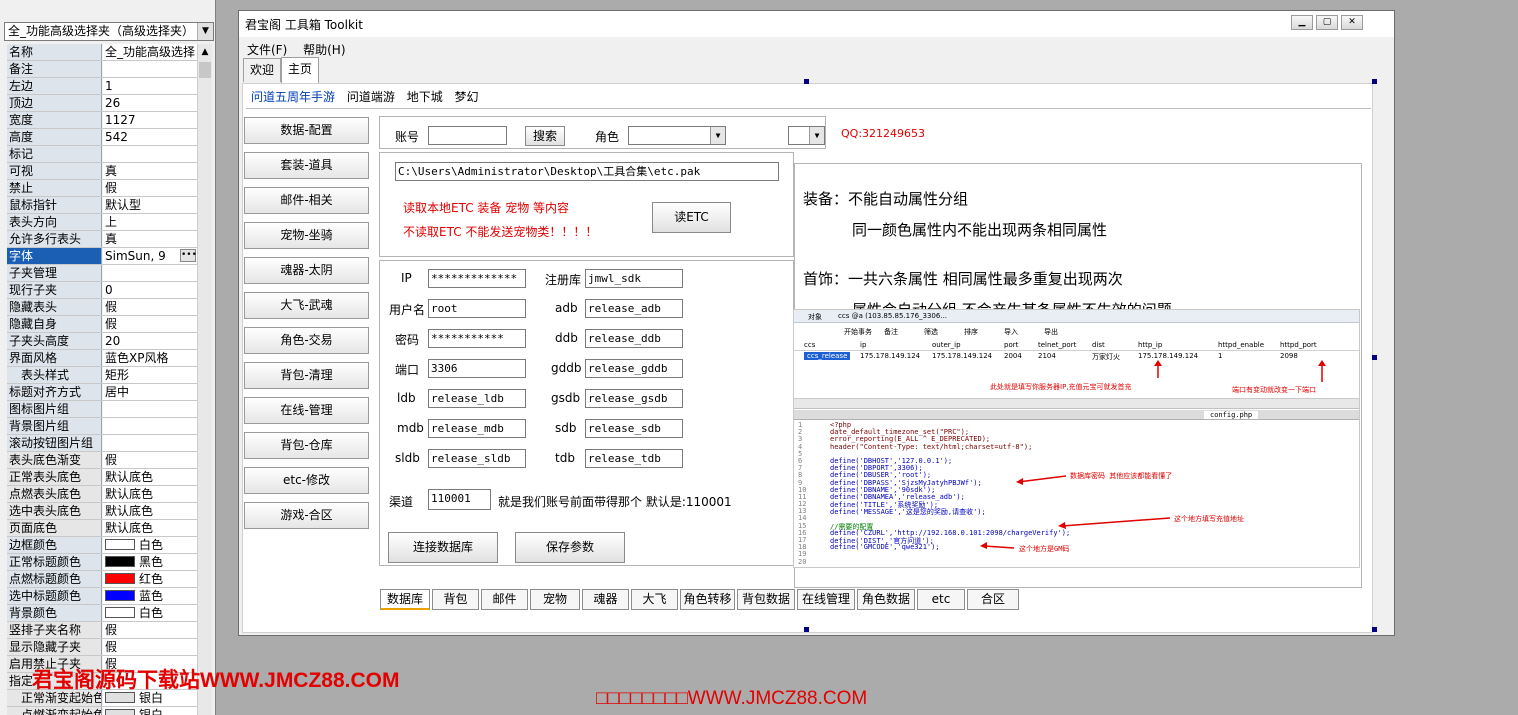 This screenshot has width=1518, height=715. What do you see at coordinates (306, 200) in the screenshot?
I see `side-button: 邮件-相关` at bounding box center [306, 200].